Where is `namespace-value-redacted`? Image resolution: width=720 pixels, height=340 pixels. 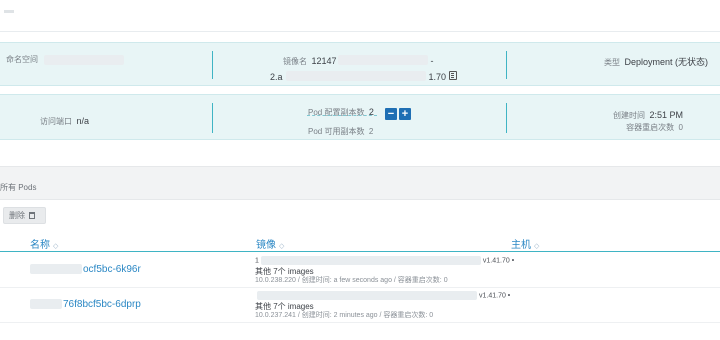
namespace-value-redacted is located at coordinates (84, 60).